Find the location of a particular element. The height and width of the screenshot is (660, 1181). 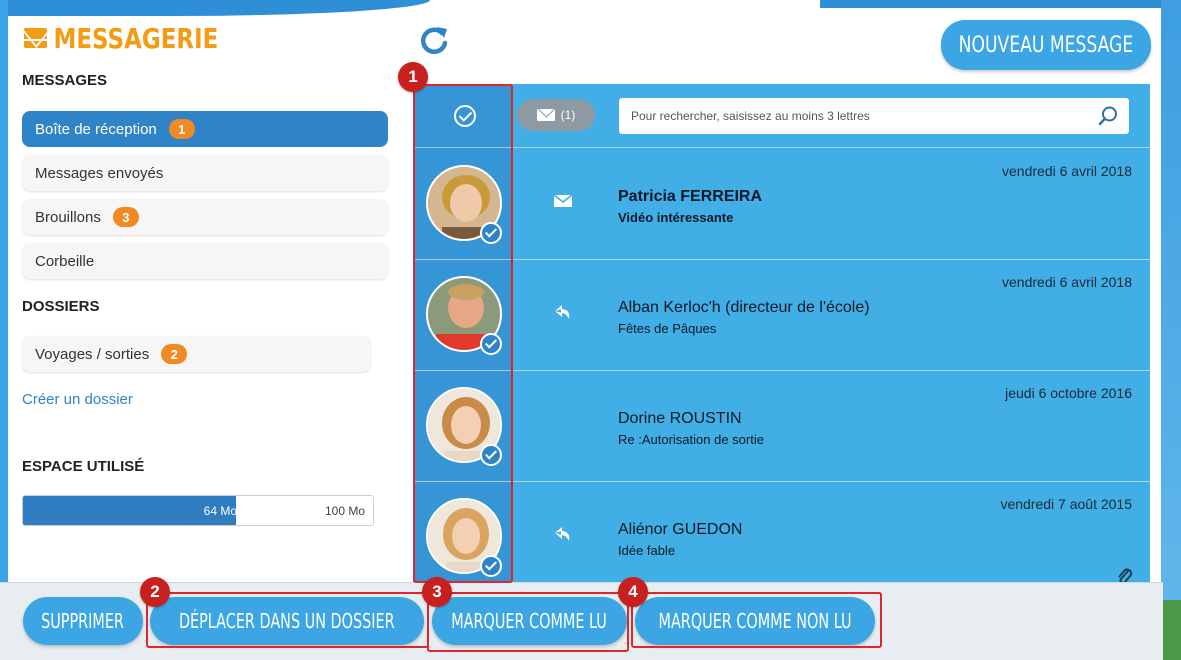

move-to-folder-button: DÉPLACER DANS UN DOSSIER is located at coordinates (287, 621).